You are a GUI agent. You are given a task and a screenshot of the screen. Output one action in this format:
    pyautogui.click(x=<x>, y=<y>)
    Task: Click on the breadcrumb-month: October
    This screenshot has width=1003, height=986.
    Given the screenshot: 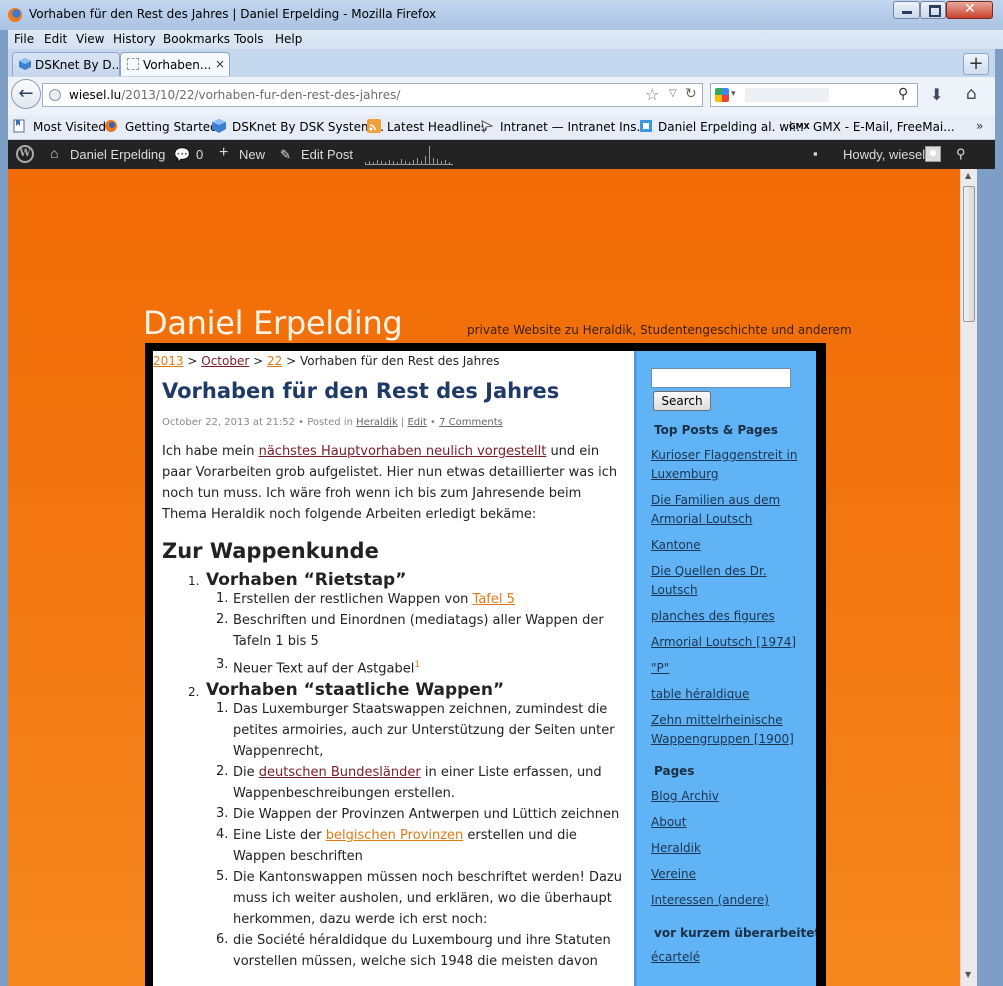 What is the action you would take?
    pyautogui.click(x=225, y=361)
    